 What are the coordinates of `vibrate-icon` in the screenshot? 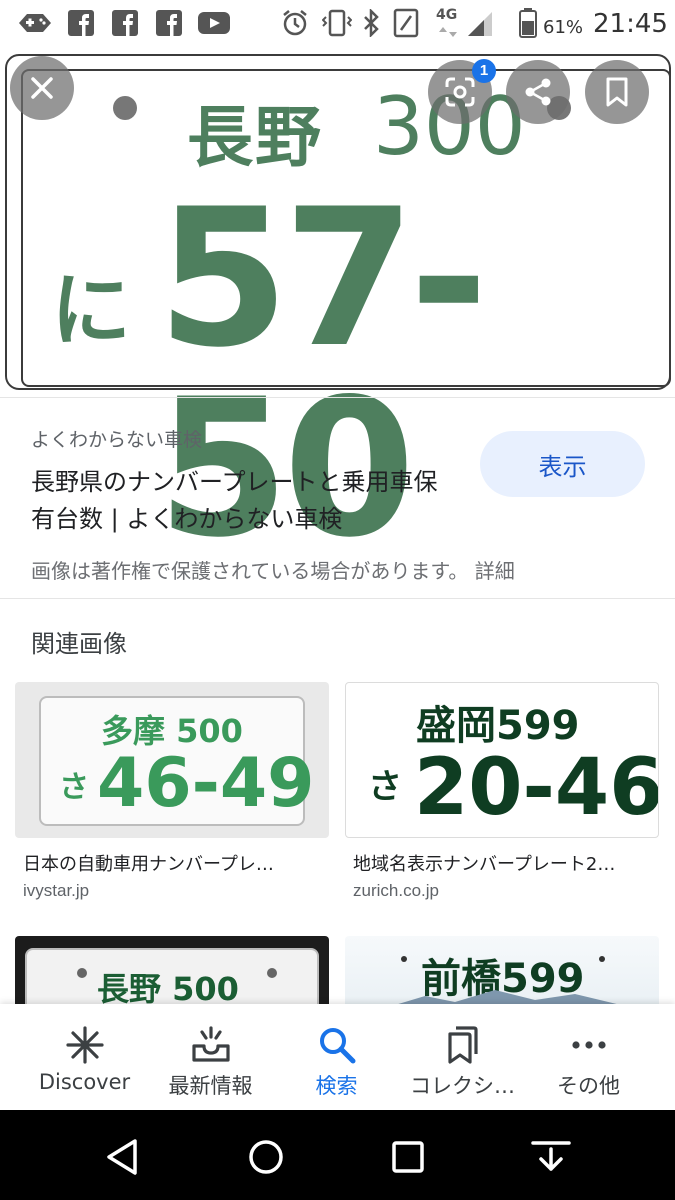 It's located at (337, 23).